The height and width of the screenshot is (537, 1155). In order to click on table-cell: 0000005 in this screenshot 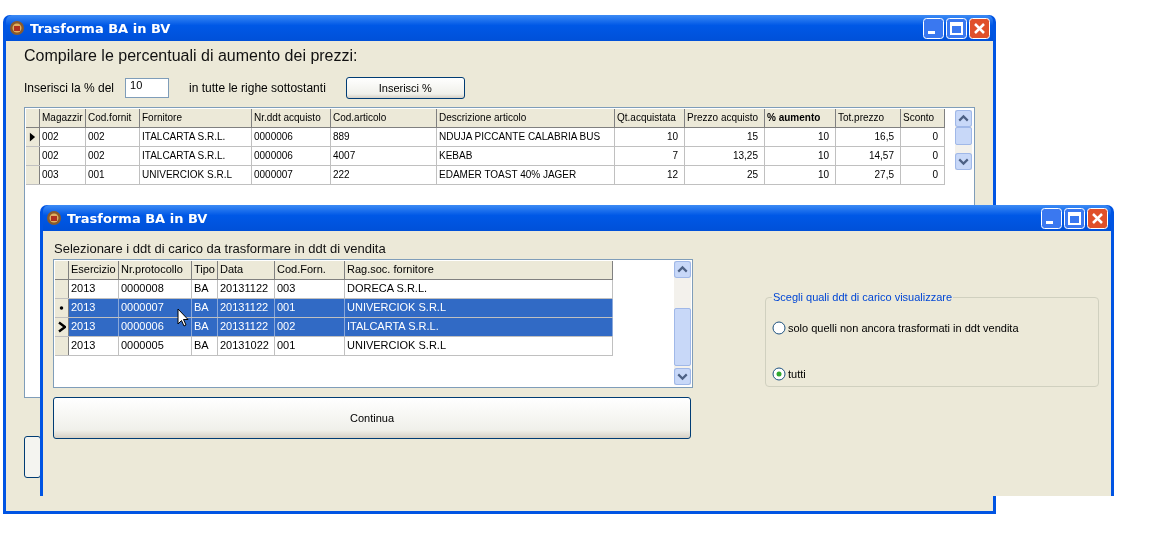, I will do `click(155, 346)`.